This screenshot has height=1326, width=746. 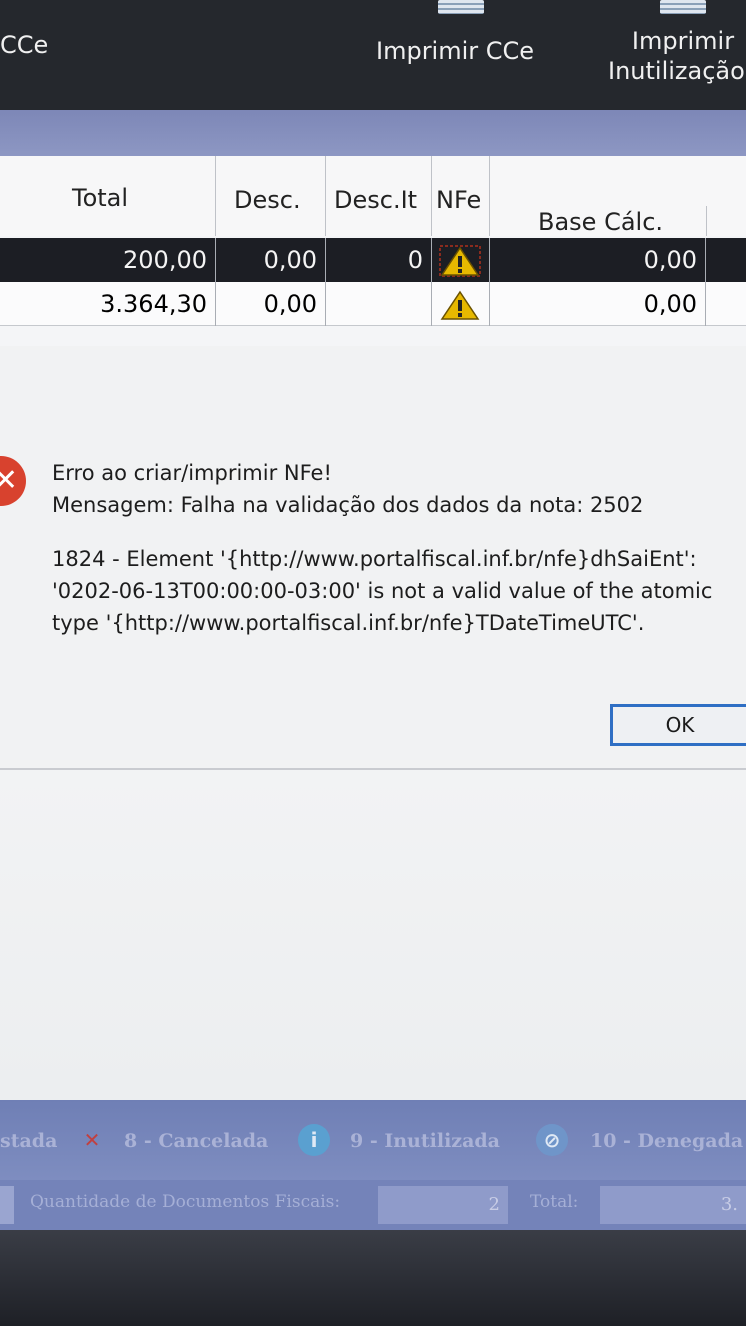 What do you see at coordinates (425, 1141) in the screenshot?
I see `legend-item-label: 9 - Inutilizada` at bounding box center [425, 1141].